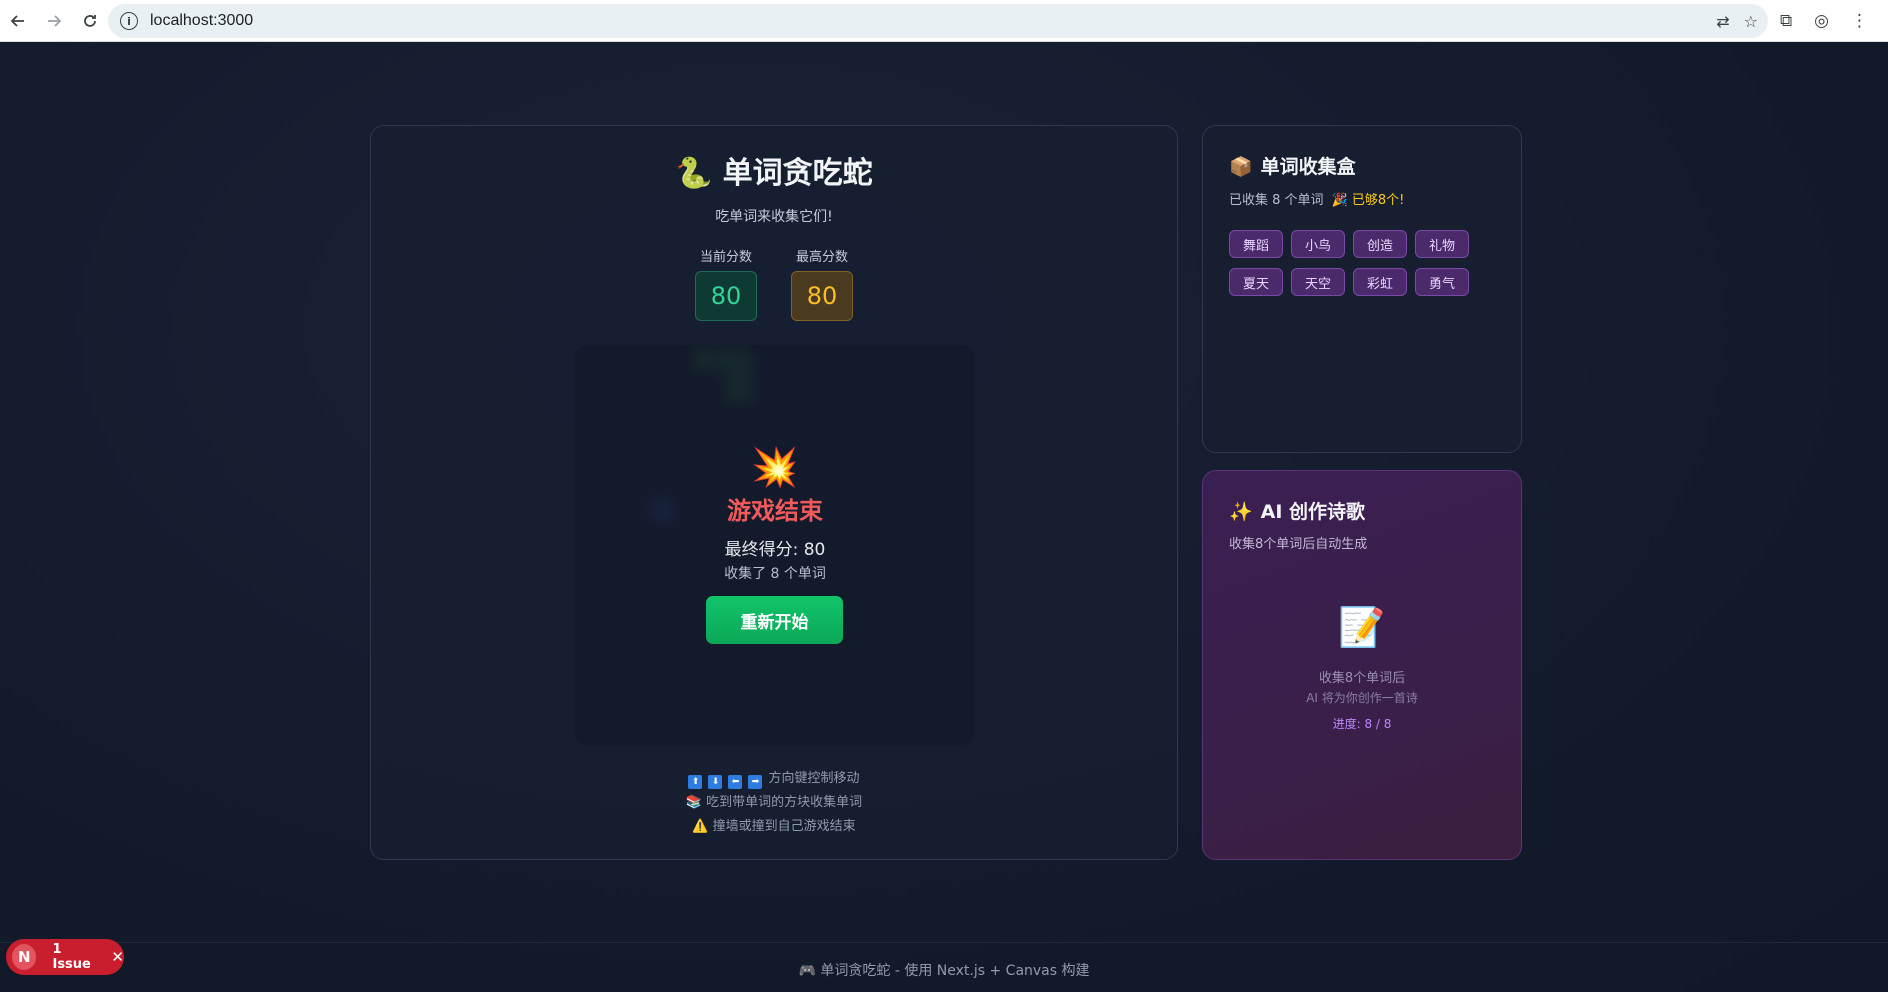 The height and width of the screenshot is (992, 1888). Describe the element at coordinates (814, 778) in the screenshot. I see `help-move-text: 方向键控制移动` at that location.